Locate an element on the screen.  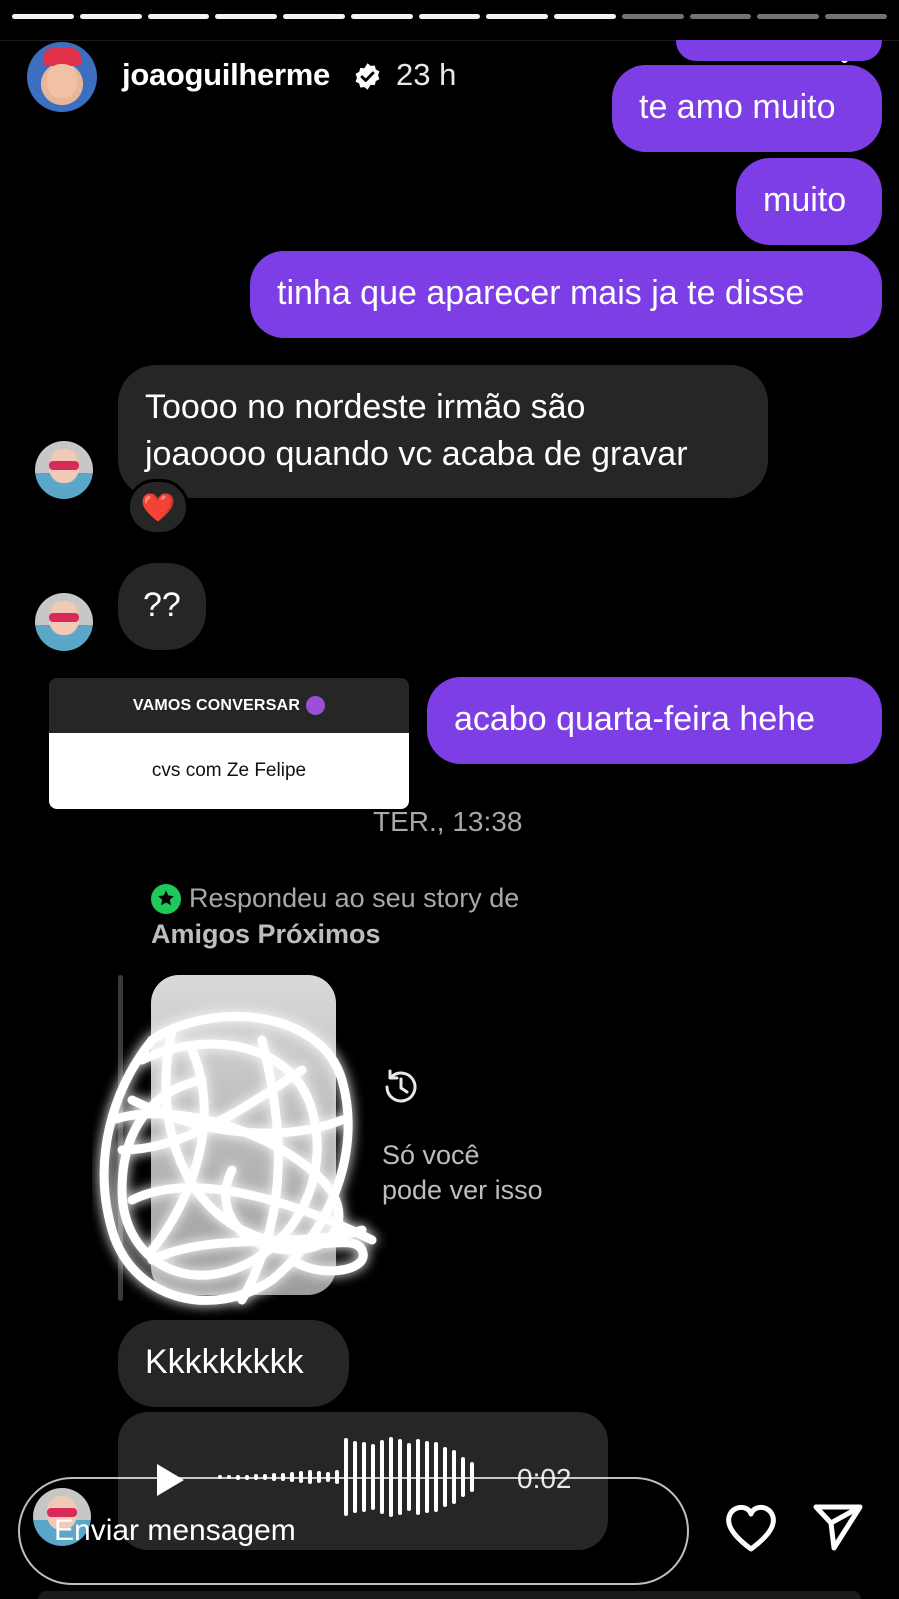
question-title: VAMOS CONVERSAR is located at coordinates (216, 705).